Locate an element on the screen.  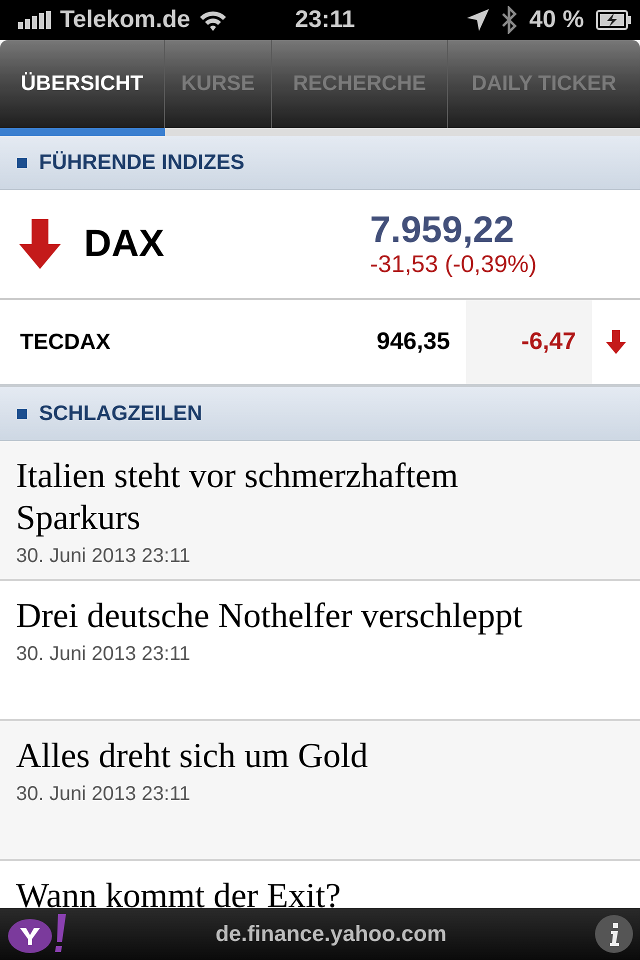
index-value: 7.959,22 is located at coordinates (443, 230).